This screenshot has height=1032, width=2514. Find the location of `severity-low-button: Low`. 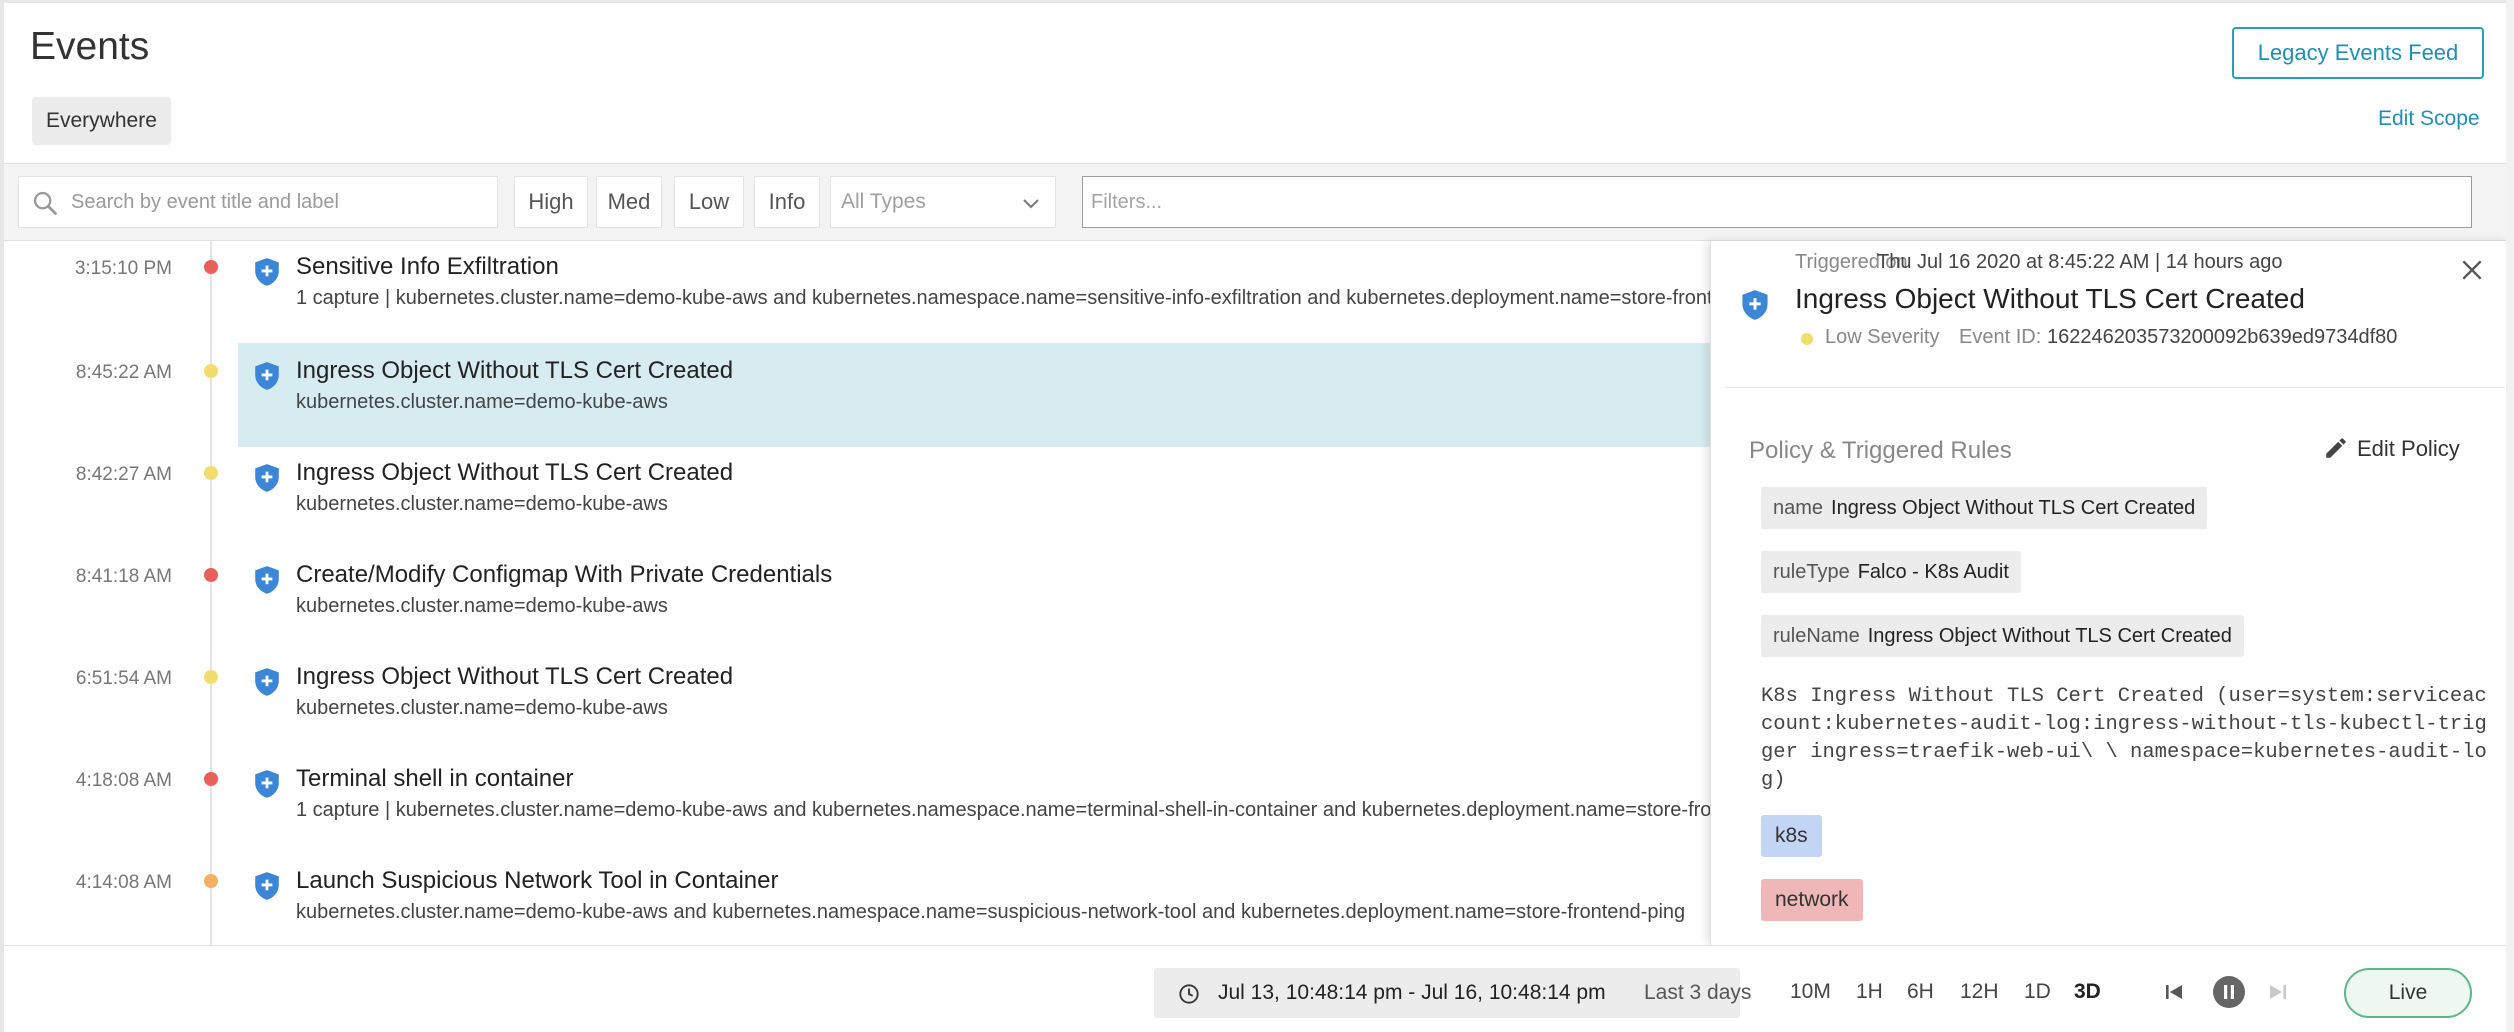

severity-low-button: Low is located at coordinates (709, 202).